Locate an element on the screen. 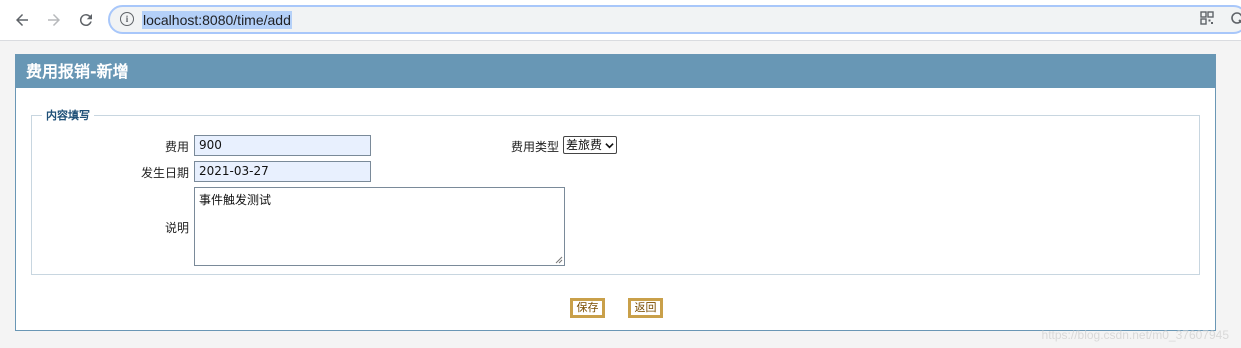 Image resolution: width=1241 pixels, height=348 pixels. page-title: 费用报销-新增 is located at coordinates (615, 71).